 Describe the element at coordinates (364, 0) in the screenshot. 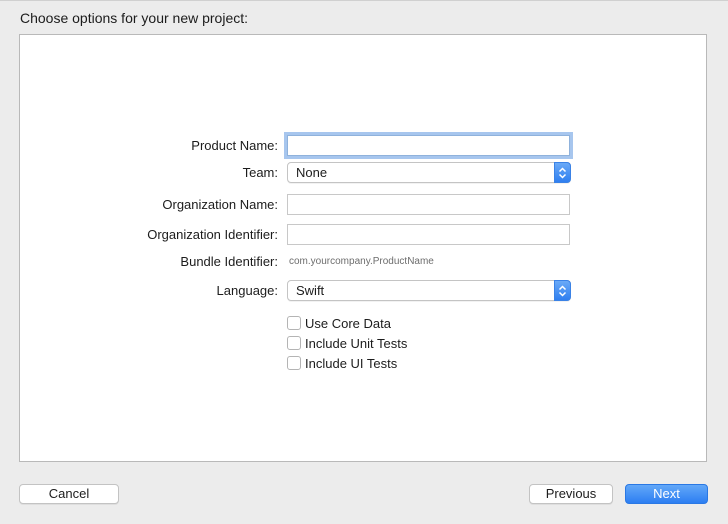

I see `window-top-divider` at that location.